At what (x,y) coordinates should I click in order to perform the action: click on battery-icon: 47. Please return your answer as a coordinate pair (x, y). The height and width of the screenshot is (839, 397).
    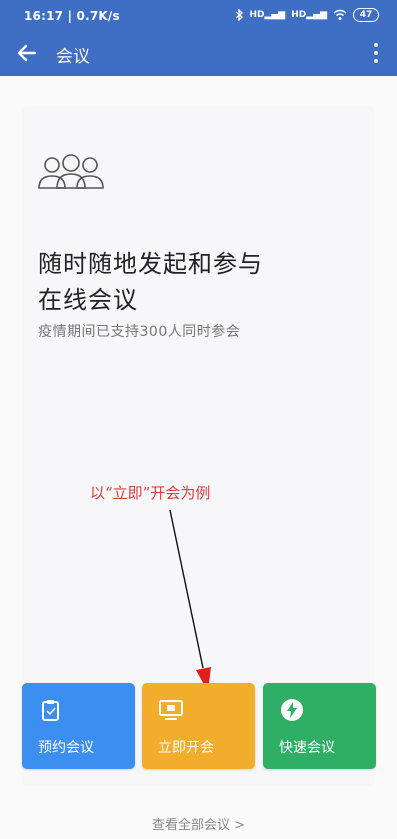
    Looking at the image, I should click on (366, 15).